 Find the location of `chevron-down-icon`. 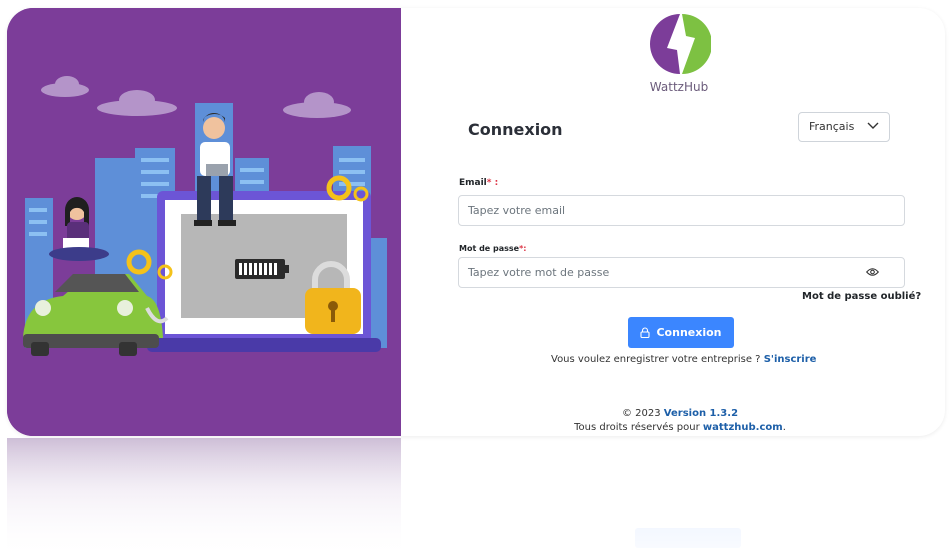

chevron-down-icon is located at coordinates (873, 125).